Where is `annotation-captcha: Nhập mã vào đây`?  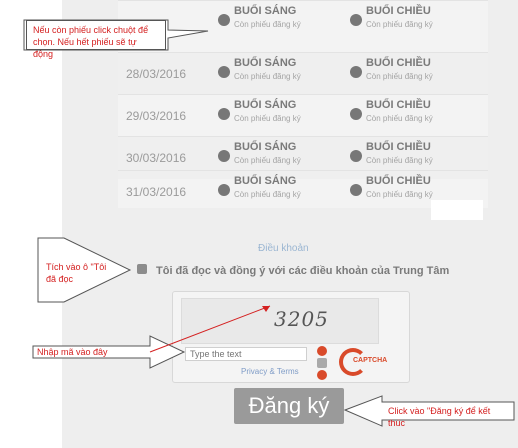 annotation-captcha: Nhập mã vào đây is located at coordinates (90, 352).